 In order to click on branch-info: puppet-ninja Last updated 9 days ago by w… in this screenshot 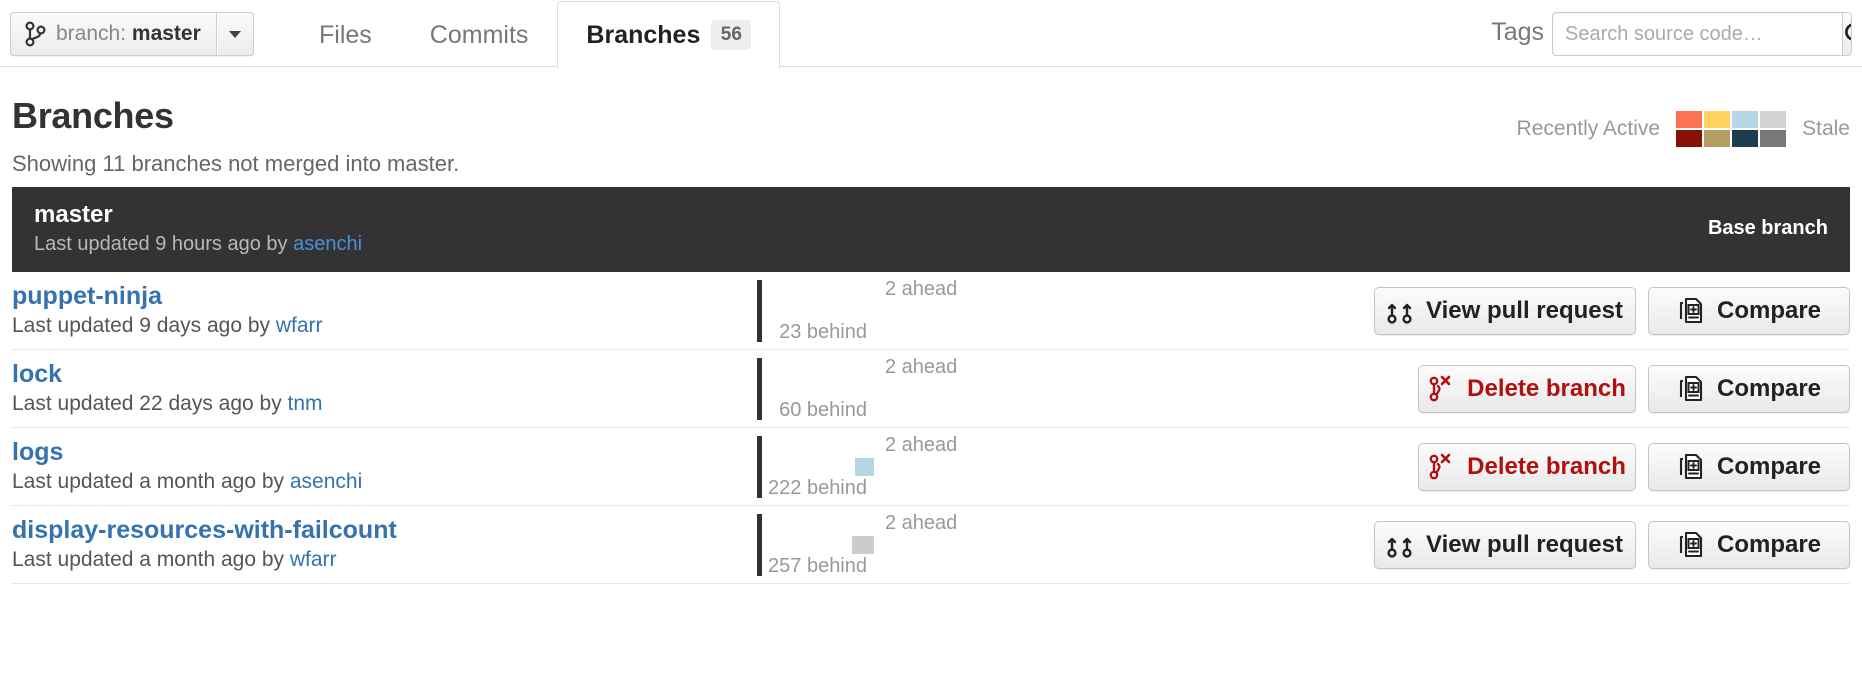, I will do `click(384, 310)`.